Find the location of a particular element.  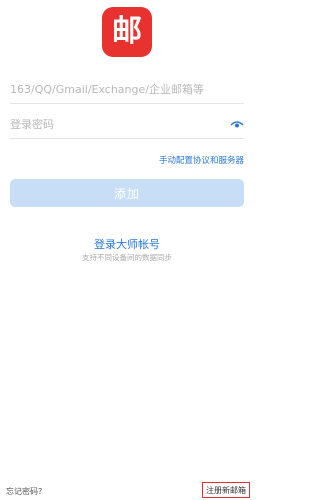

app-logo: 邮 is located at coordinates (127, 32).